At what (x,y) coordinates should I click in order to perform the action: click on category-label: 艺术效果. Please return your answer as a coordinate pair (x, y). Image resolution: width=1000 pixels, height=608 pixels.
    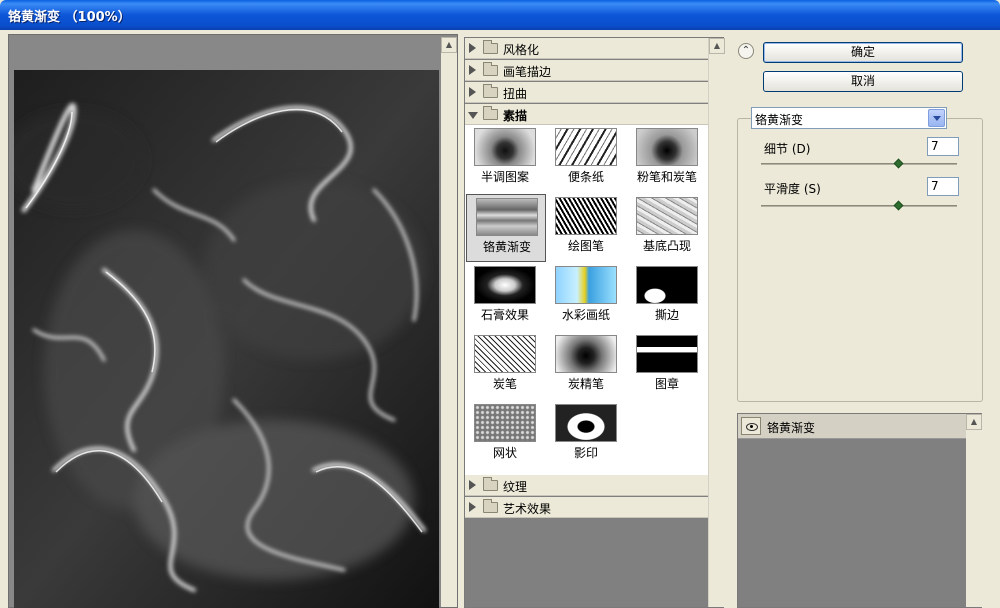
    Looking at the image, I should click on (527, 509).